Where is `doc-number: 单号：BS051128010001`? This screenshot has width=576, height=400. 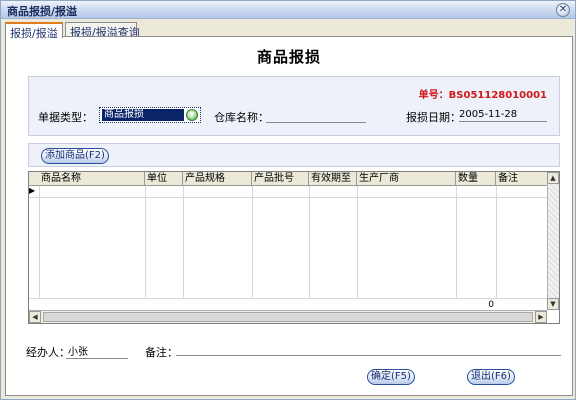 doc-number: 单号：BS051128010001 is located at coordinates (482, 95).